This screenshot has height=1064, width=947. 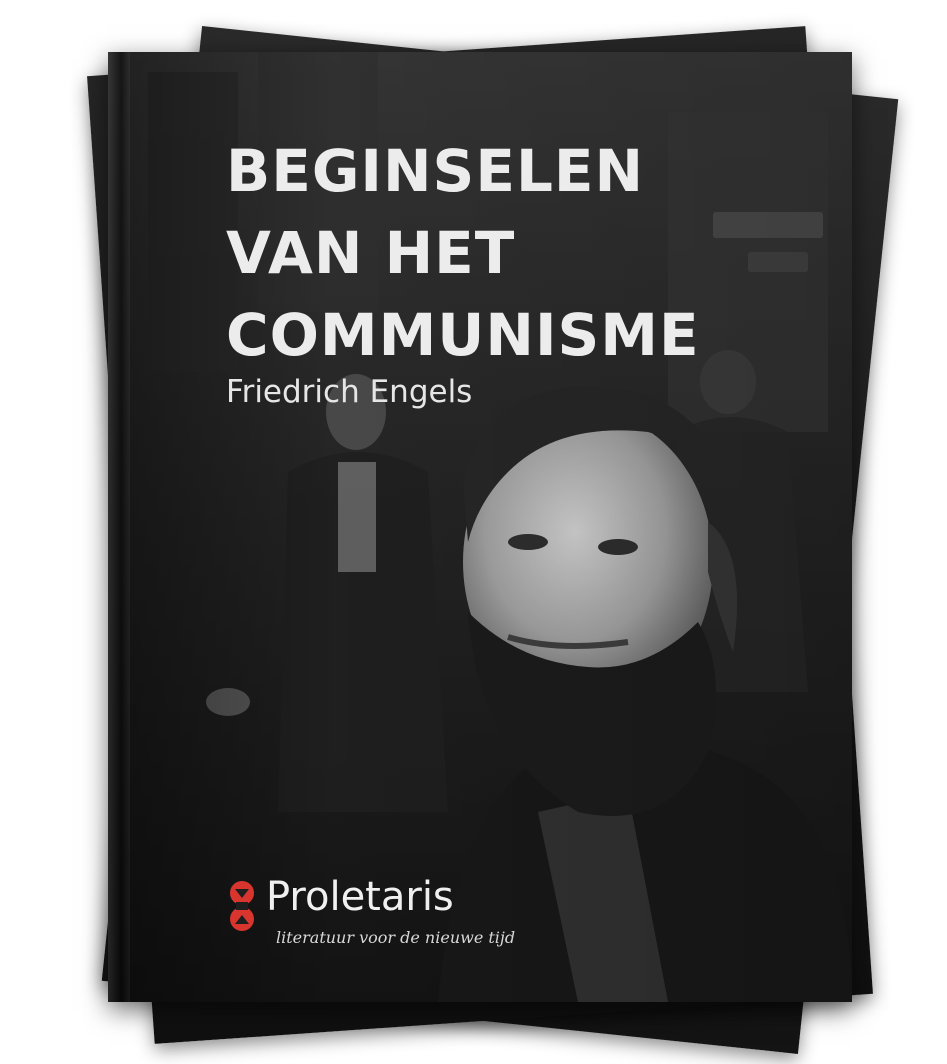 I want to click on title-line-3: COMMUNISME, so click(x=463, y=335).